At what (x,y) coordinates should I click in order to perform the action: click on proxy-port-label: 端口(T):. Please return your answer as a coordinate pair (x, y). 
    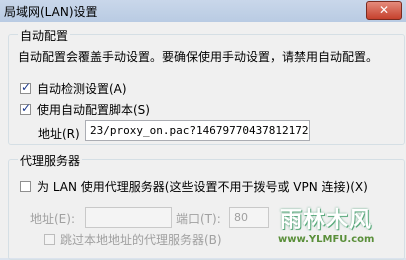
    Looking at the image, I should click on (198, 219).